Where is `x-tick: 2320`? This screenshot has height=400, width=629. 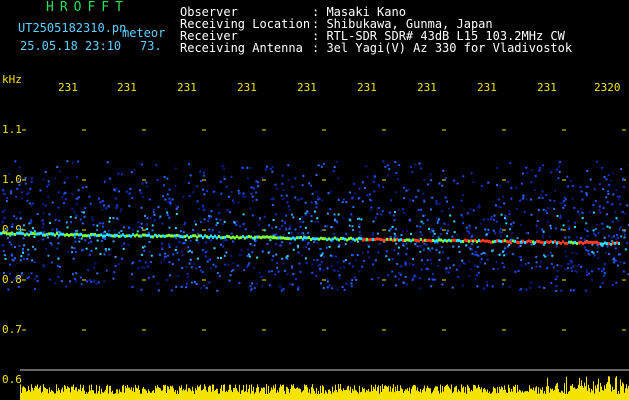 x-tick: 2320 is located at coordinates (607, 87).